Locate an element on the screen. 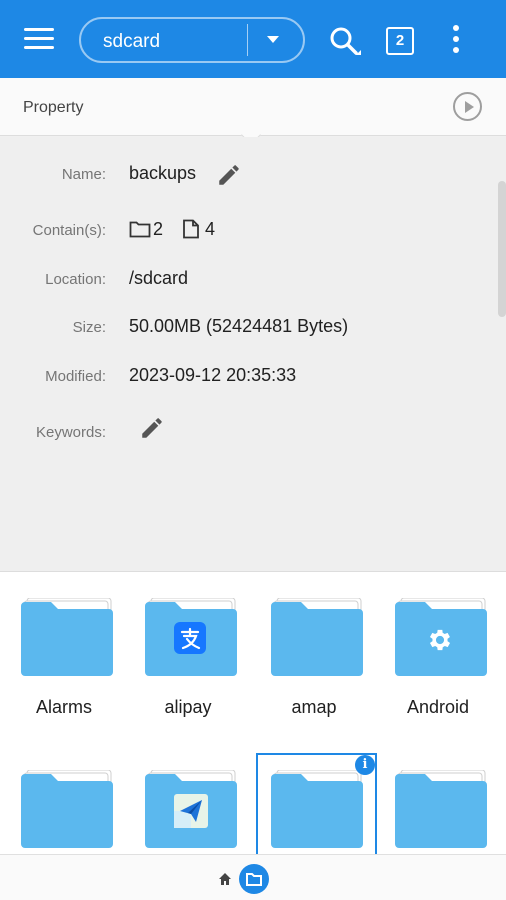 This screenshot has height=900, width=506. path-selector: sdcard is located at coordinates (192, 40).